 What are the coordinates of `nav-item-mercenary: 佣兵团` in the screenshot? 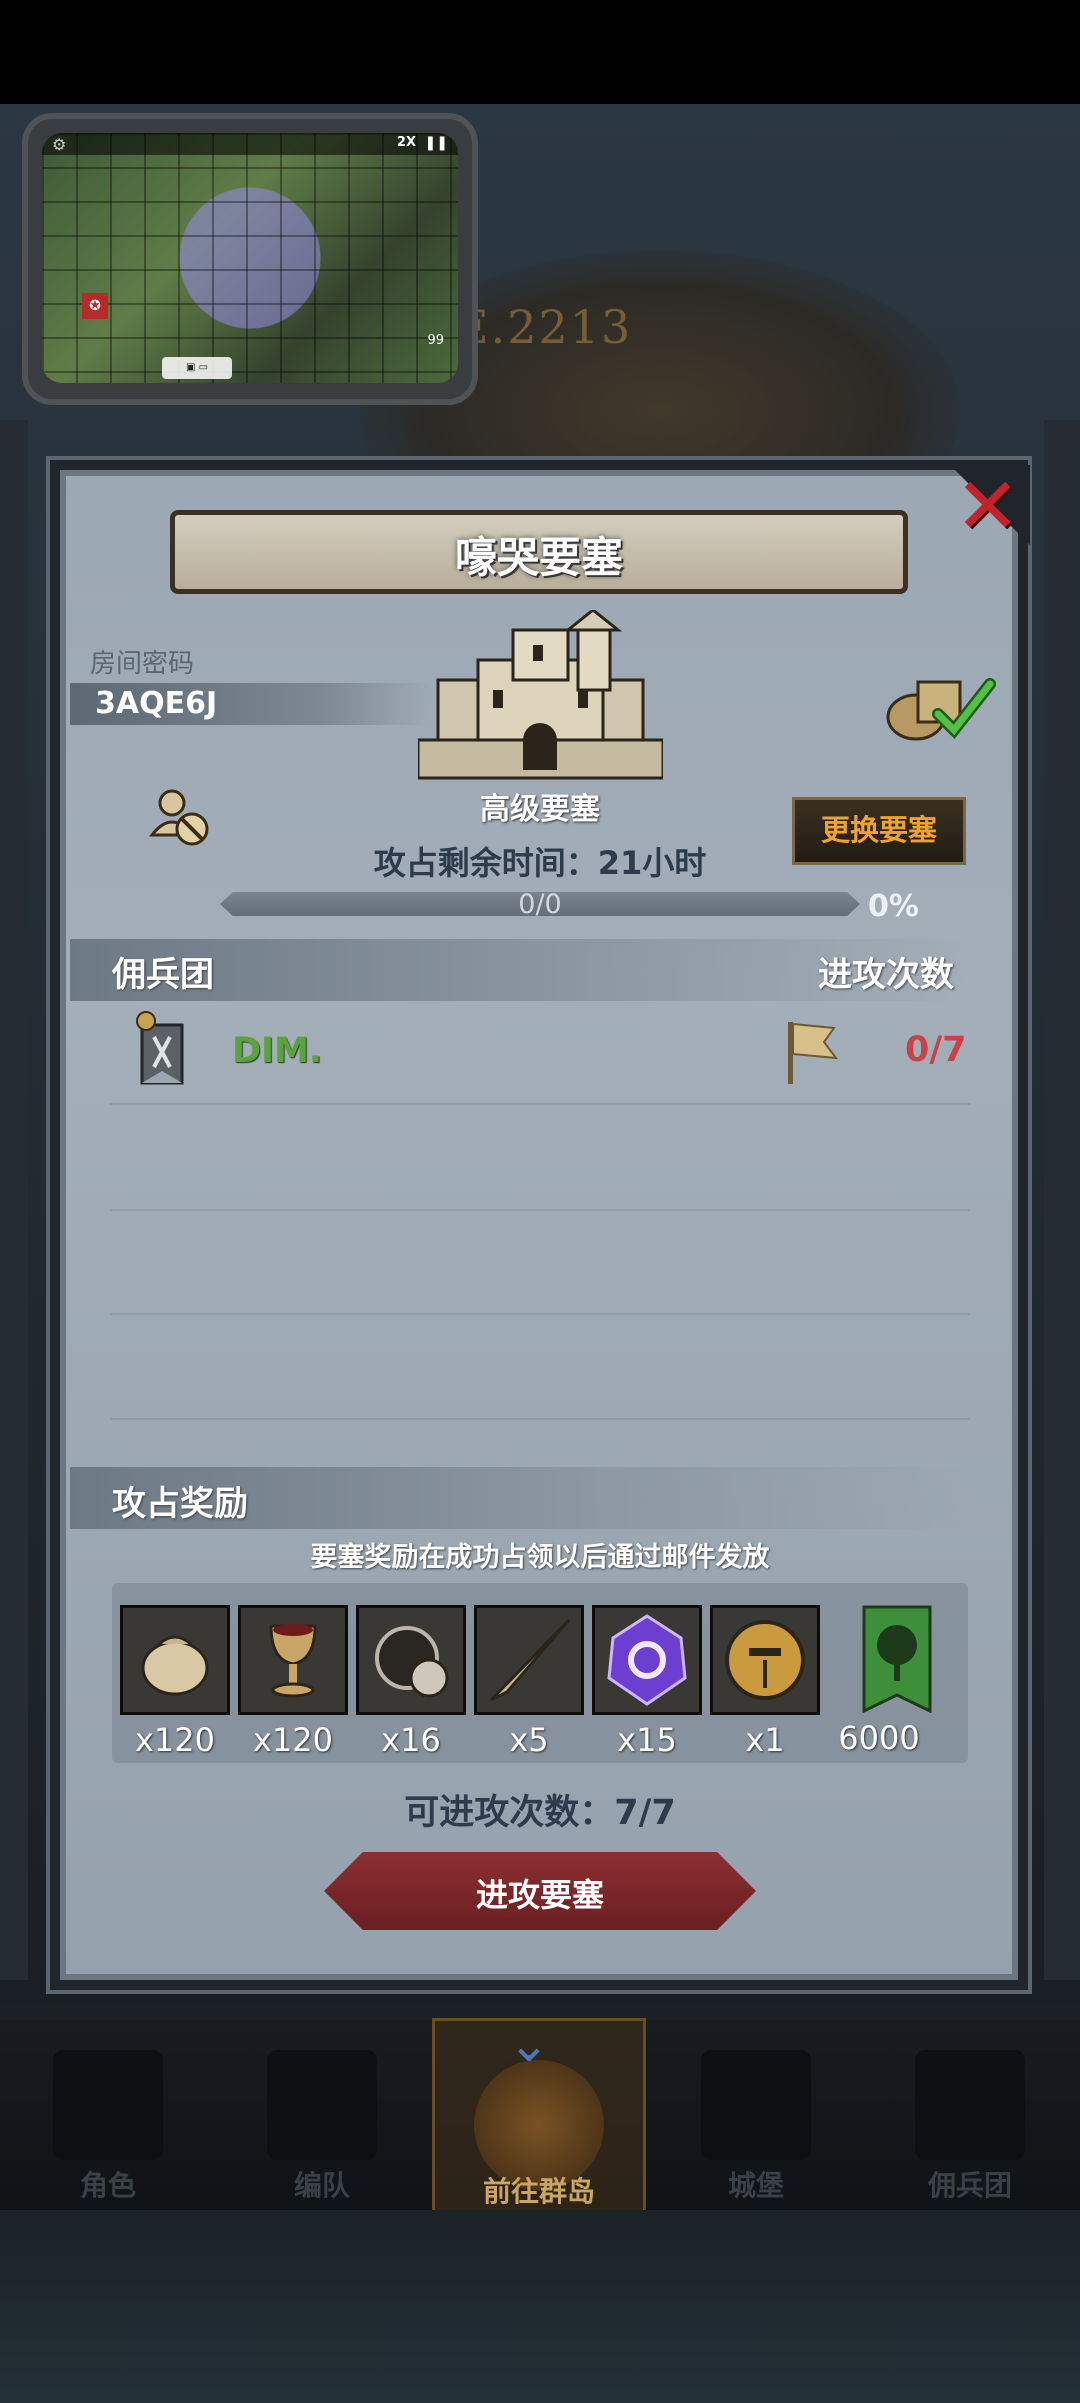 It's located at (970, 2125).